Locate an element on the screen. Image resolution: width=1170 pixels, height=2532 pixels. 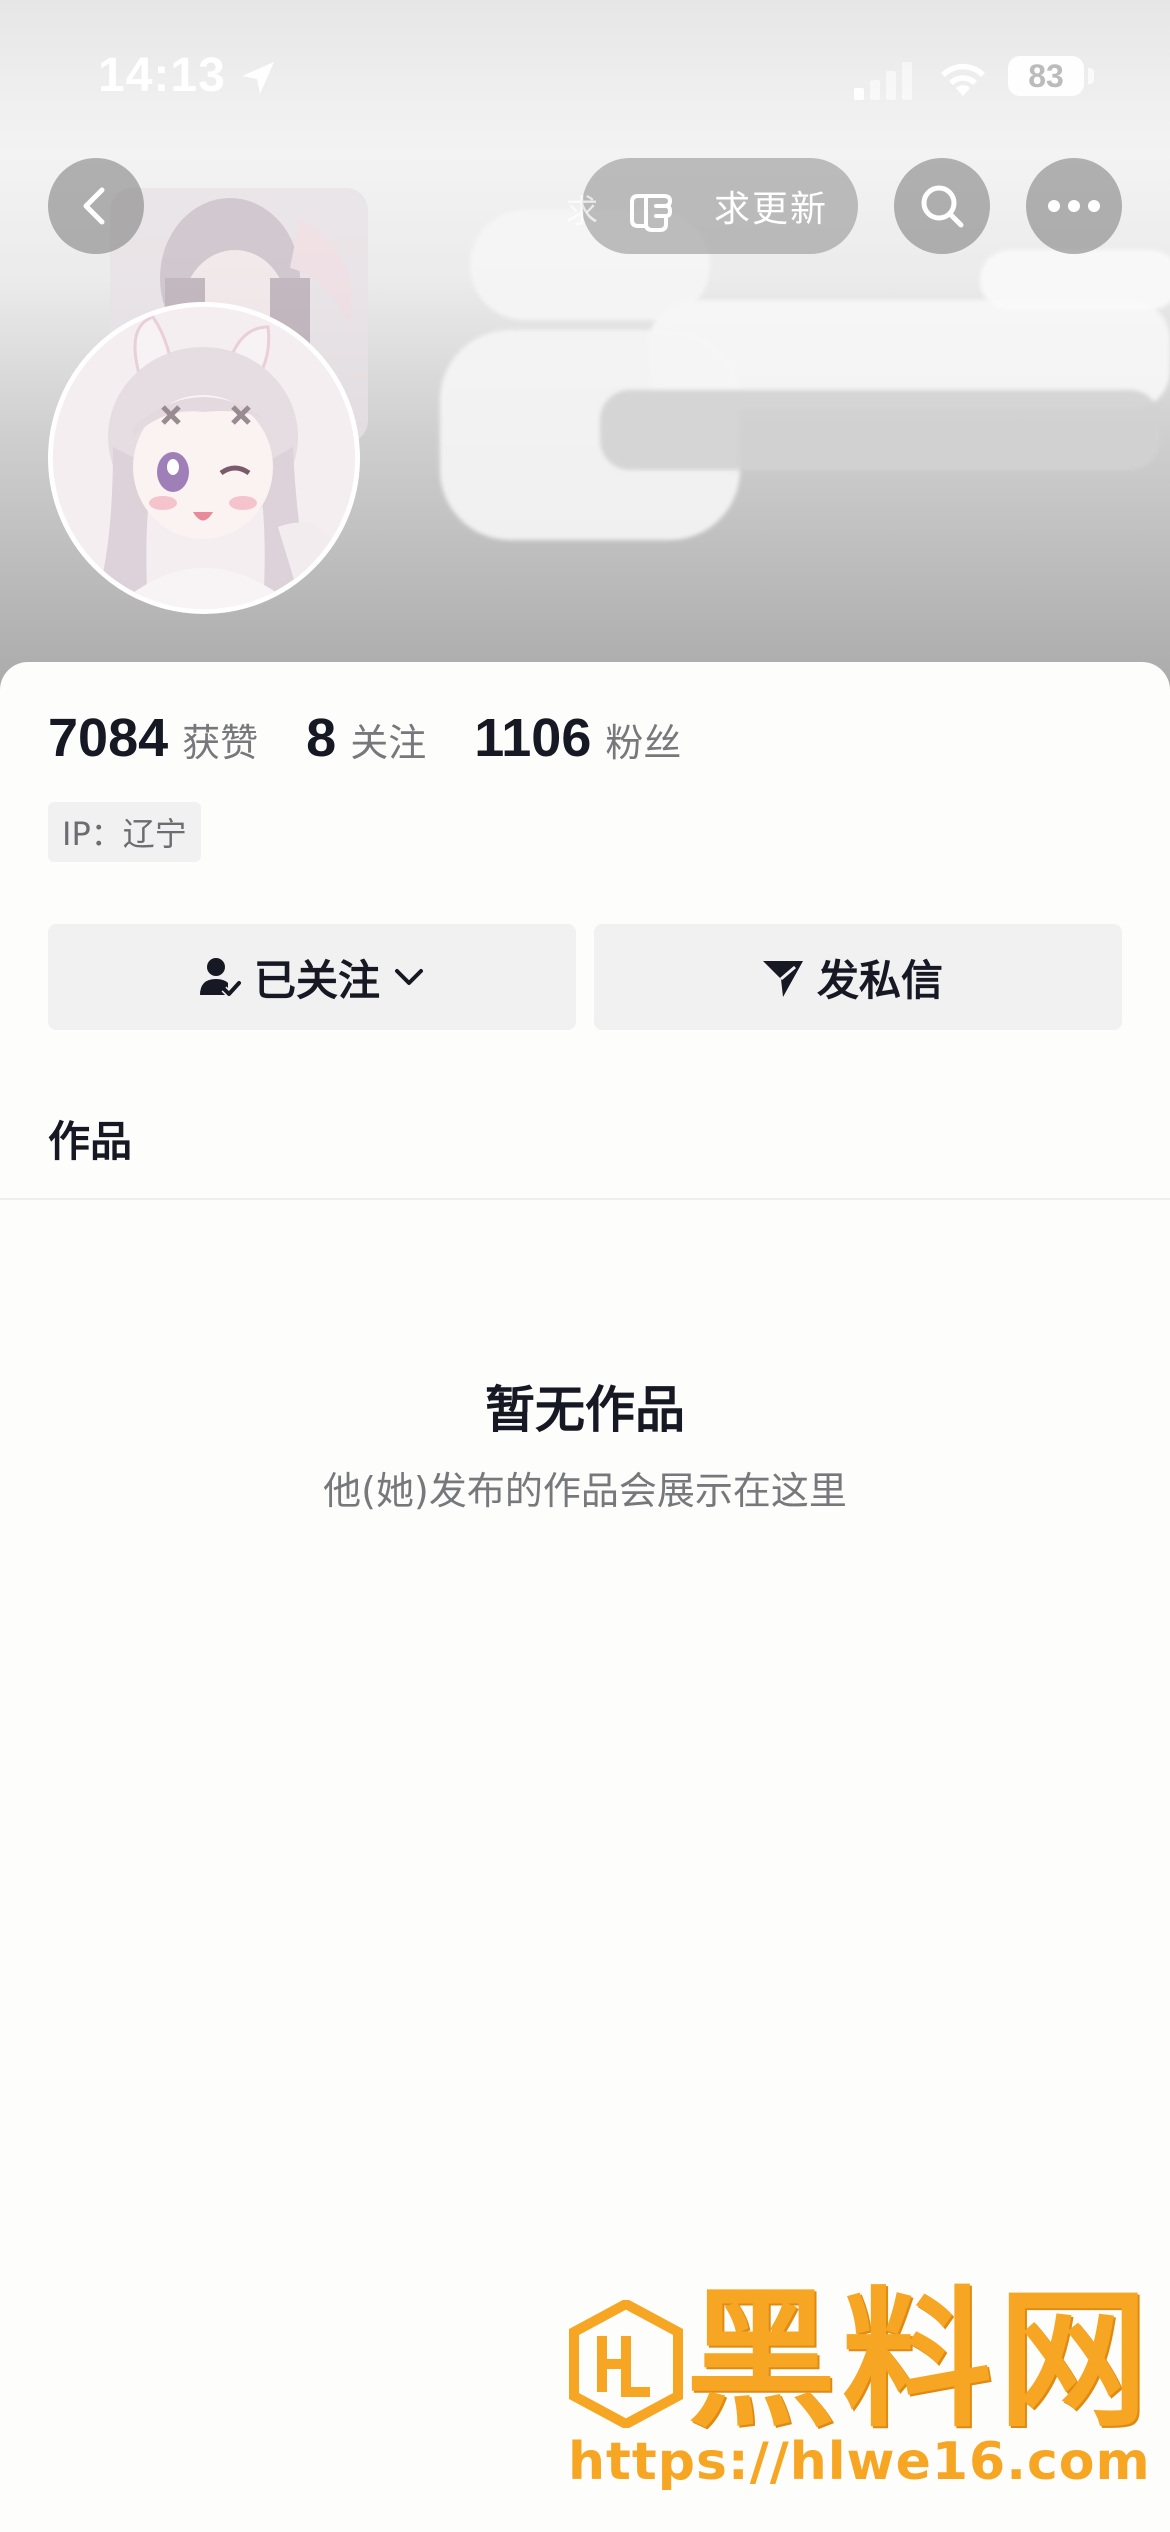
status-bar: 14:13 83 is located at coordinates (585, 78).